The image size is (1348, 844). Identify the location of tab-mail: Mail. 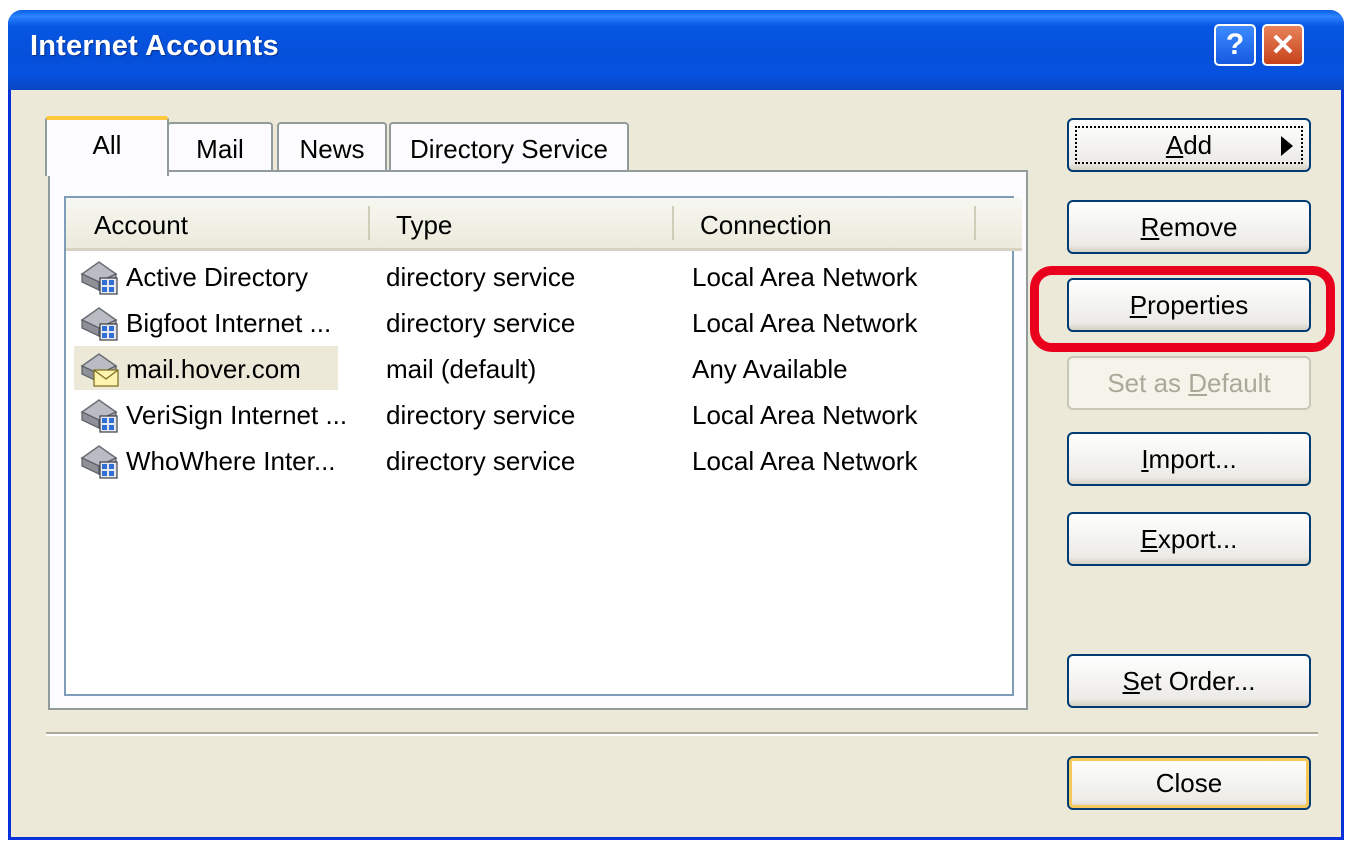
(220, 148).